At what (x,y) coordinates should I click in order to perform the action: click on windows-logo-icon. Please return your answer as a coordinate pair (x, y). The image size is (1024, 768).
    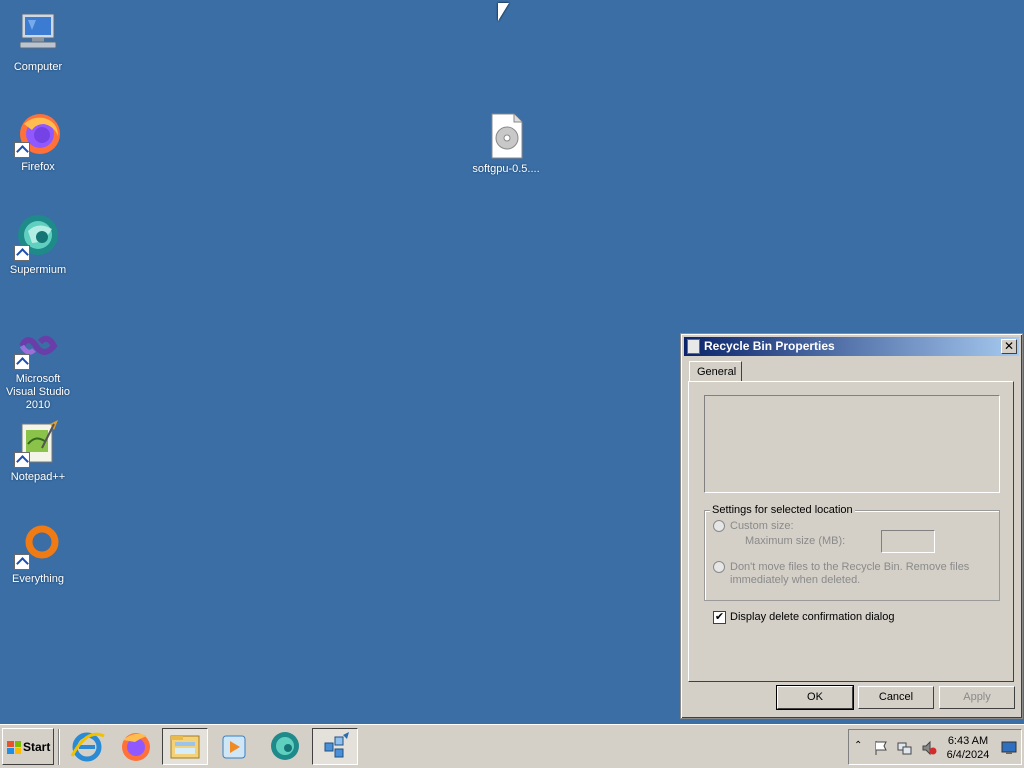
    Looking at the image, I should click on (14, 747).